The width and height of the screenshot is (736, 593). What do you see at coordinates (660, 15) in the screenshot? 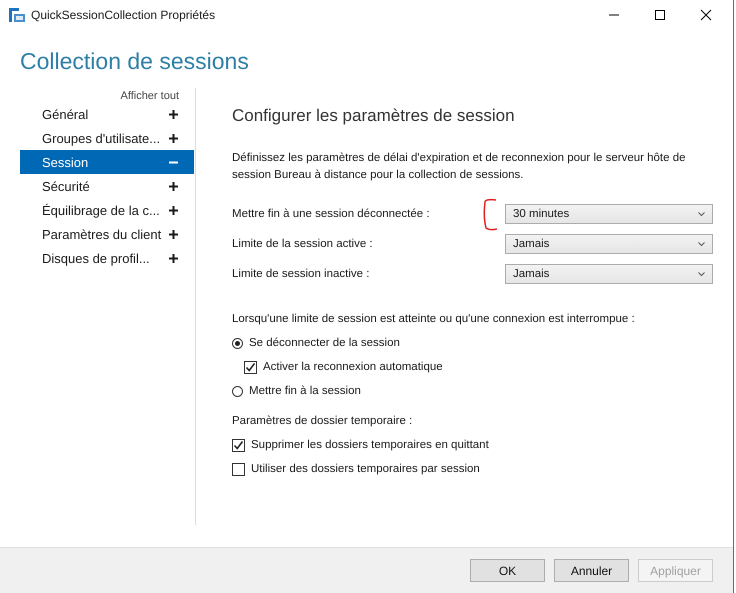
I see `maximize-icon` at bounding box center [660, 15].